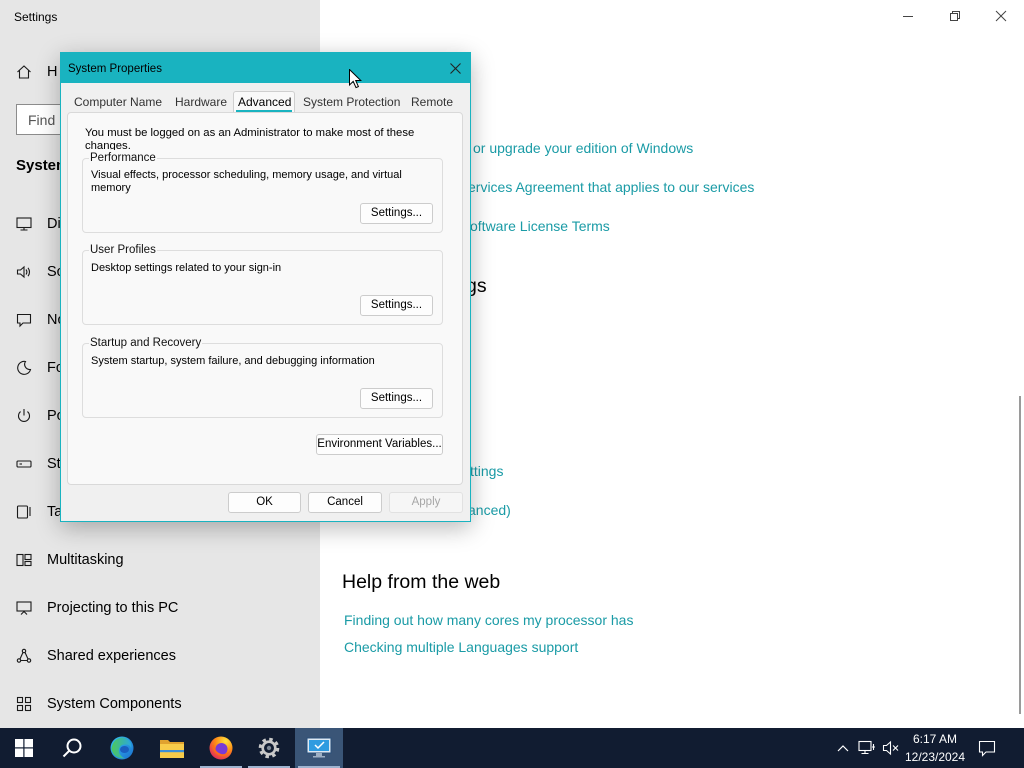 Image resolution: width=1024 pixels, height=768 pixels. What do you see at coordinates (935, 757) in the screenshot?
I see `clock-date: 12/23/2024` at bounding box center [935, 757].